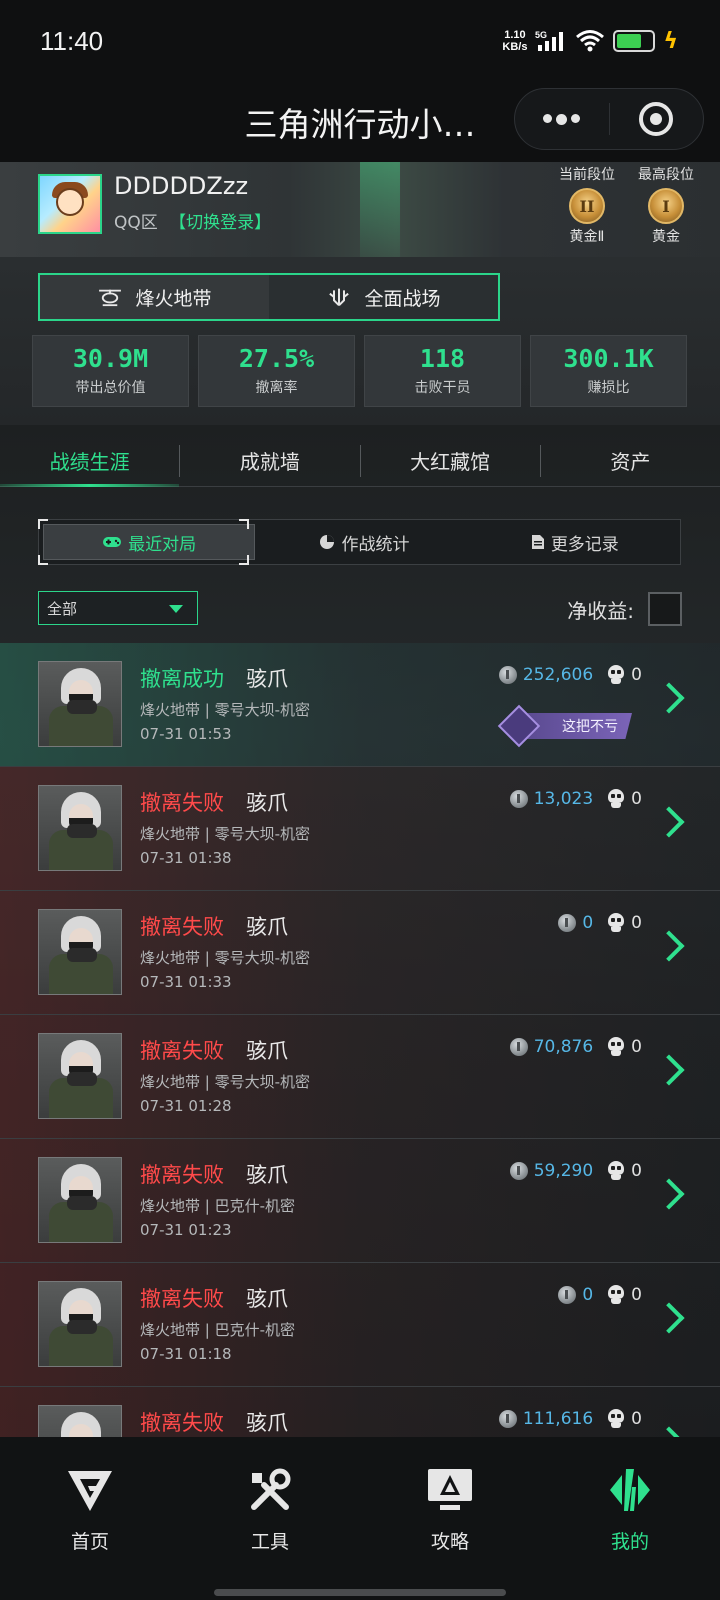  What do you see at coordinates (162, 544) in the screenshot?
I see `subtab-label: 最近对局` at bounding box center [162, 544].